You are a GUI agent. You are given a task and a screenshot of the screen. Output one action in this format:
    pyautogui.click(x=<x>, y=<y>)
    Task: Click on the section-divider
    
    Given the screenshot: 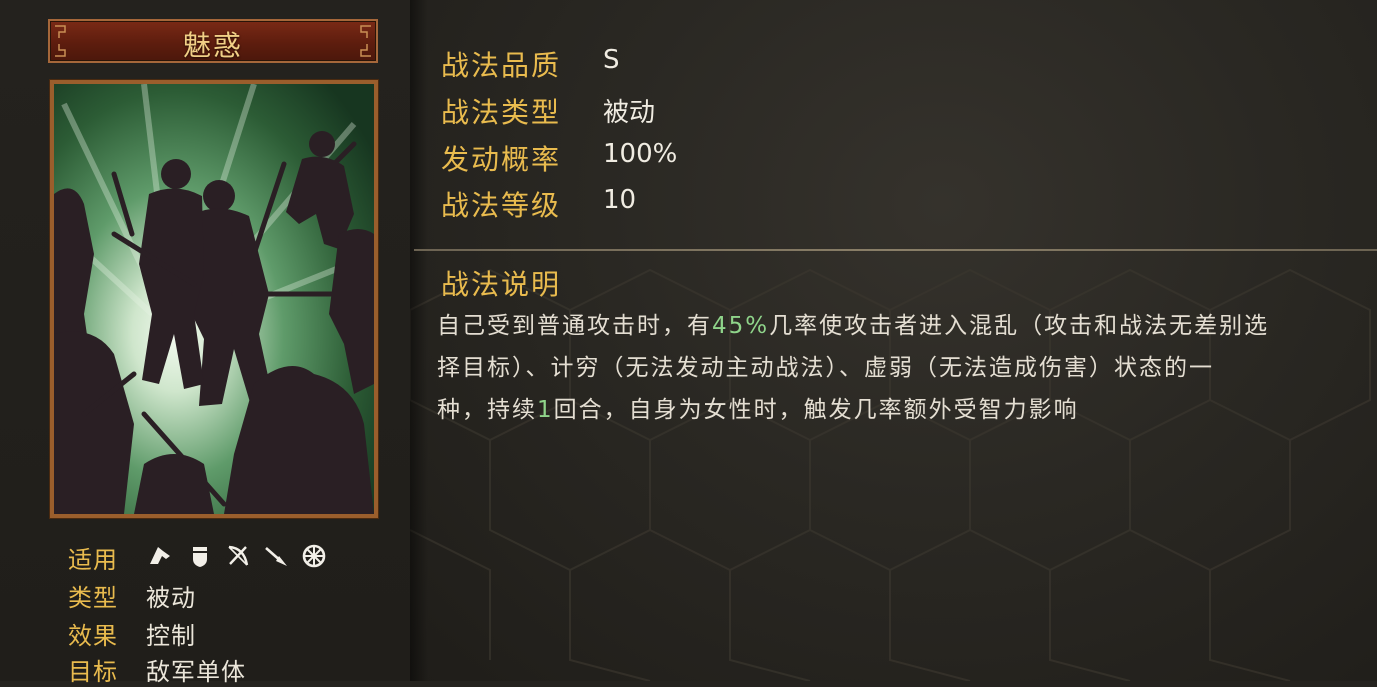 What is the action you would take?
    pyautogui.click(x=895, y=250)
    